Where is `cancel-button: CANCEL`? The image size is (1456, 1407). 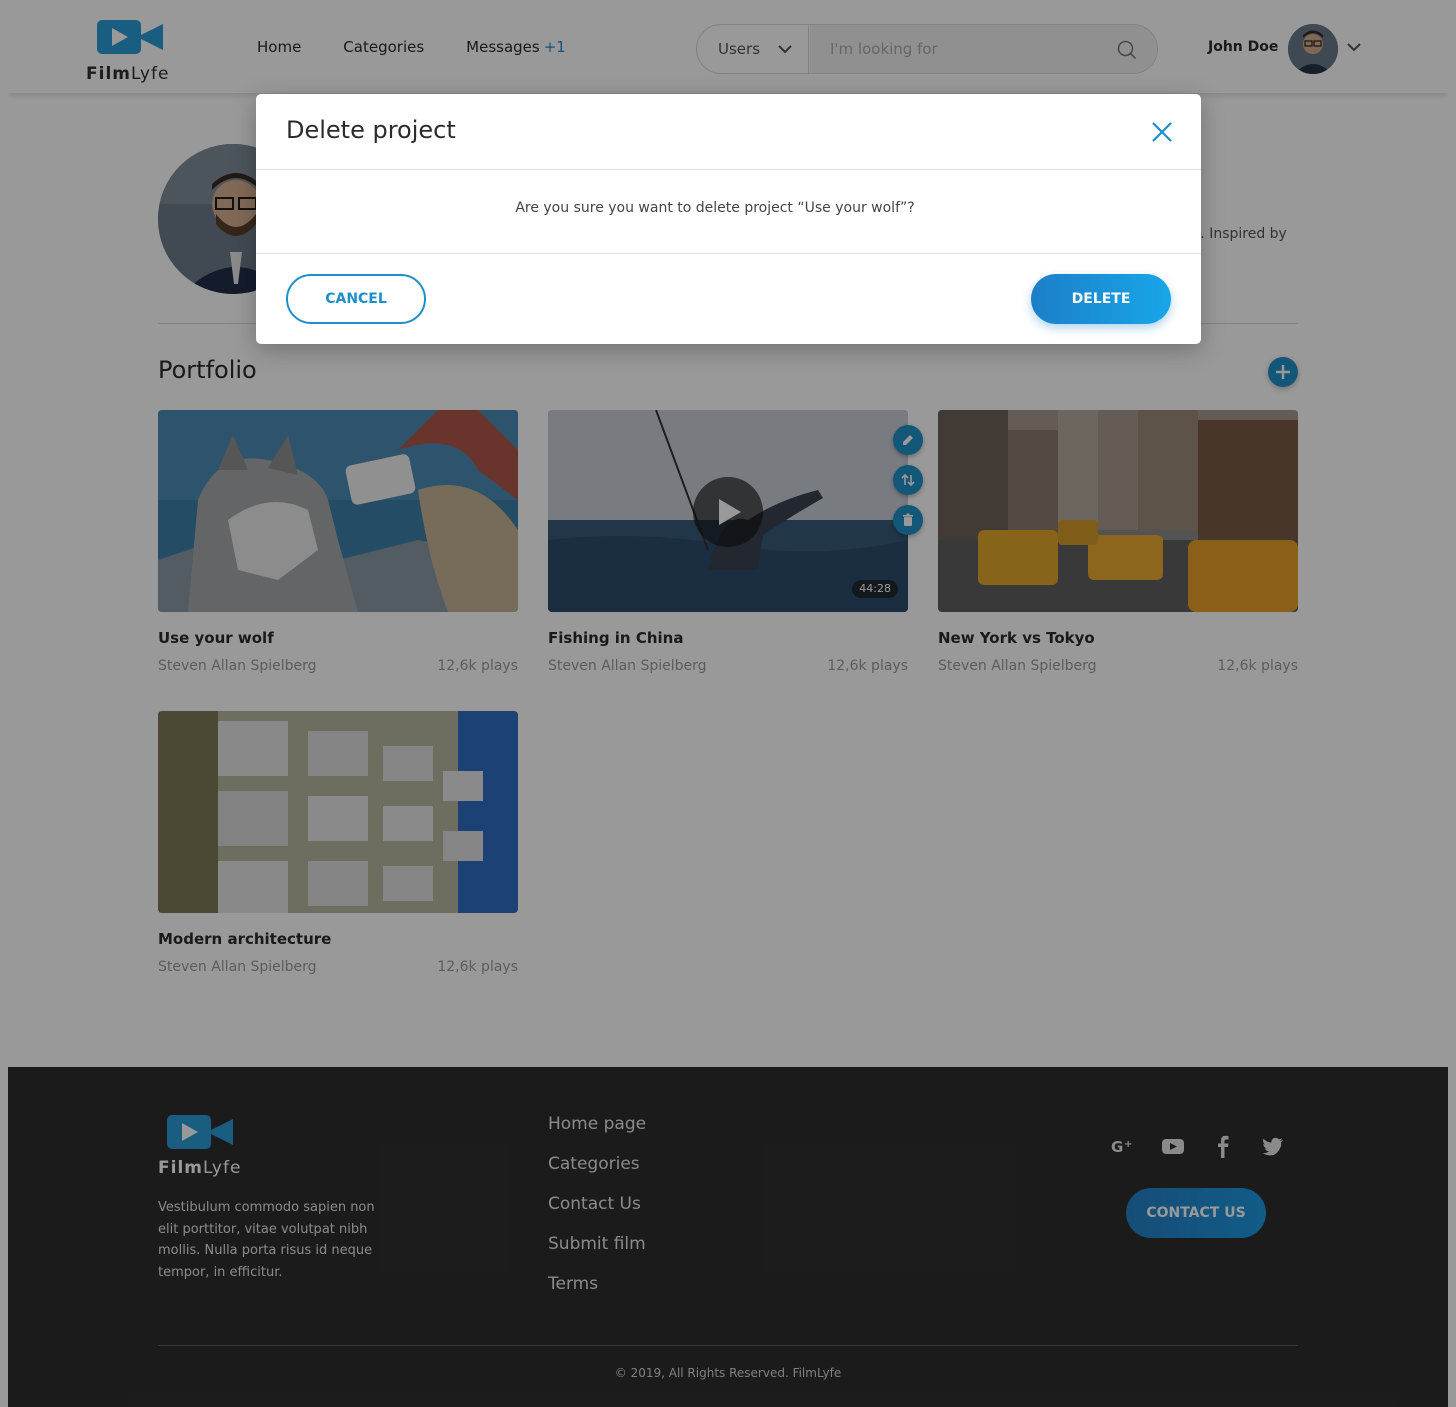 cancel-button: CANCEL is located at coordinates (356, 299).